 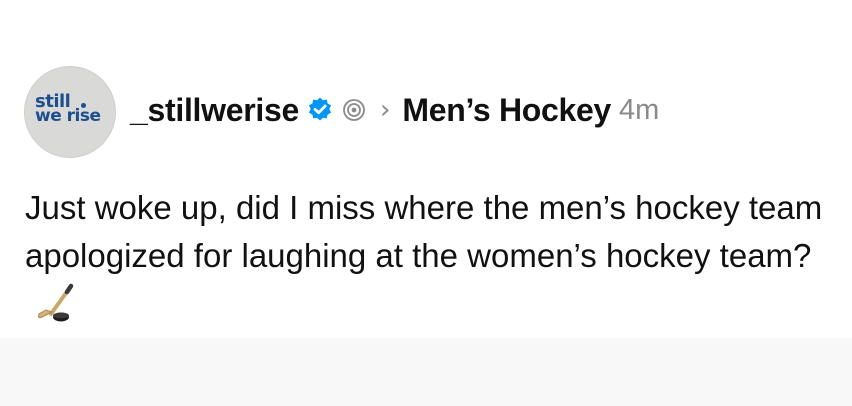 I want to click on threads-tag-icon, so click(x=354, y=110).